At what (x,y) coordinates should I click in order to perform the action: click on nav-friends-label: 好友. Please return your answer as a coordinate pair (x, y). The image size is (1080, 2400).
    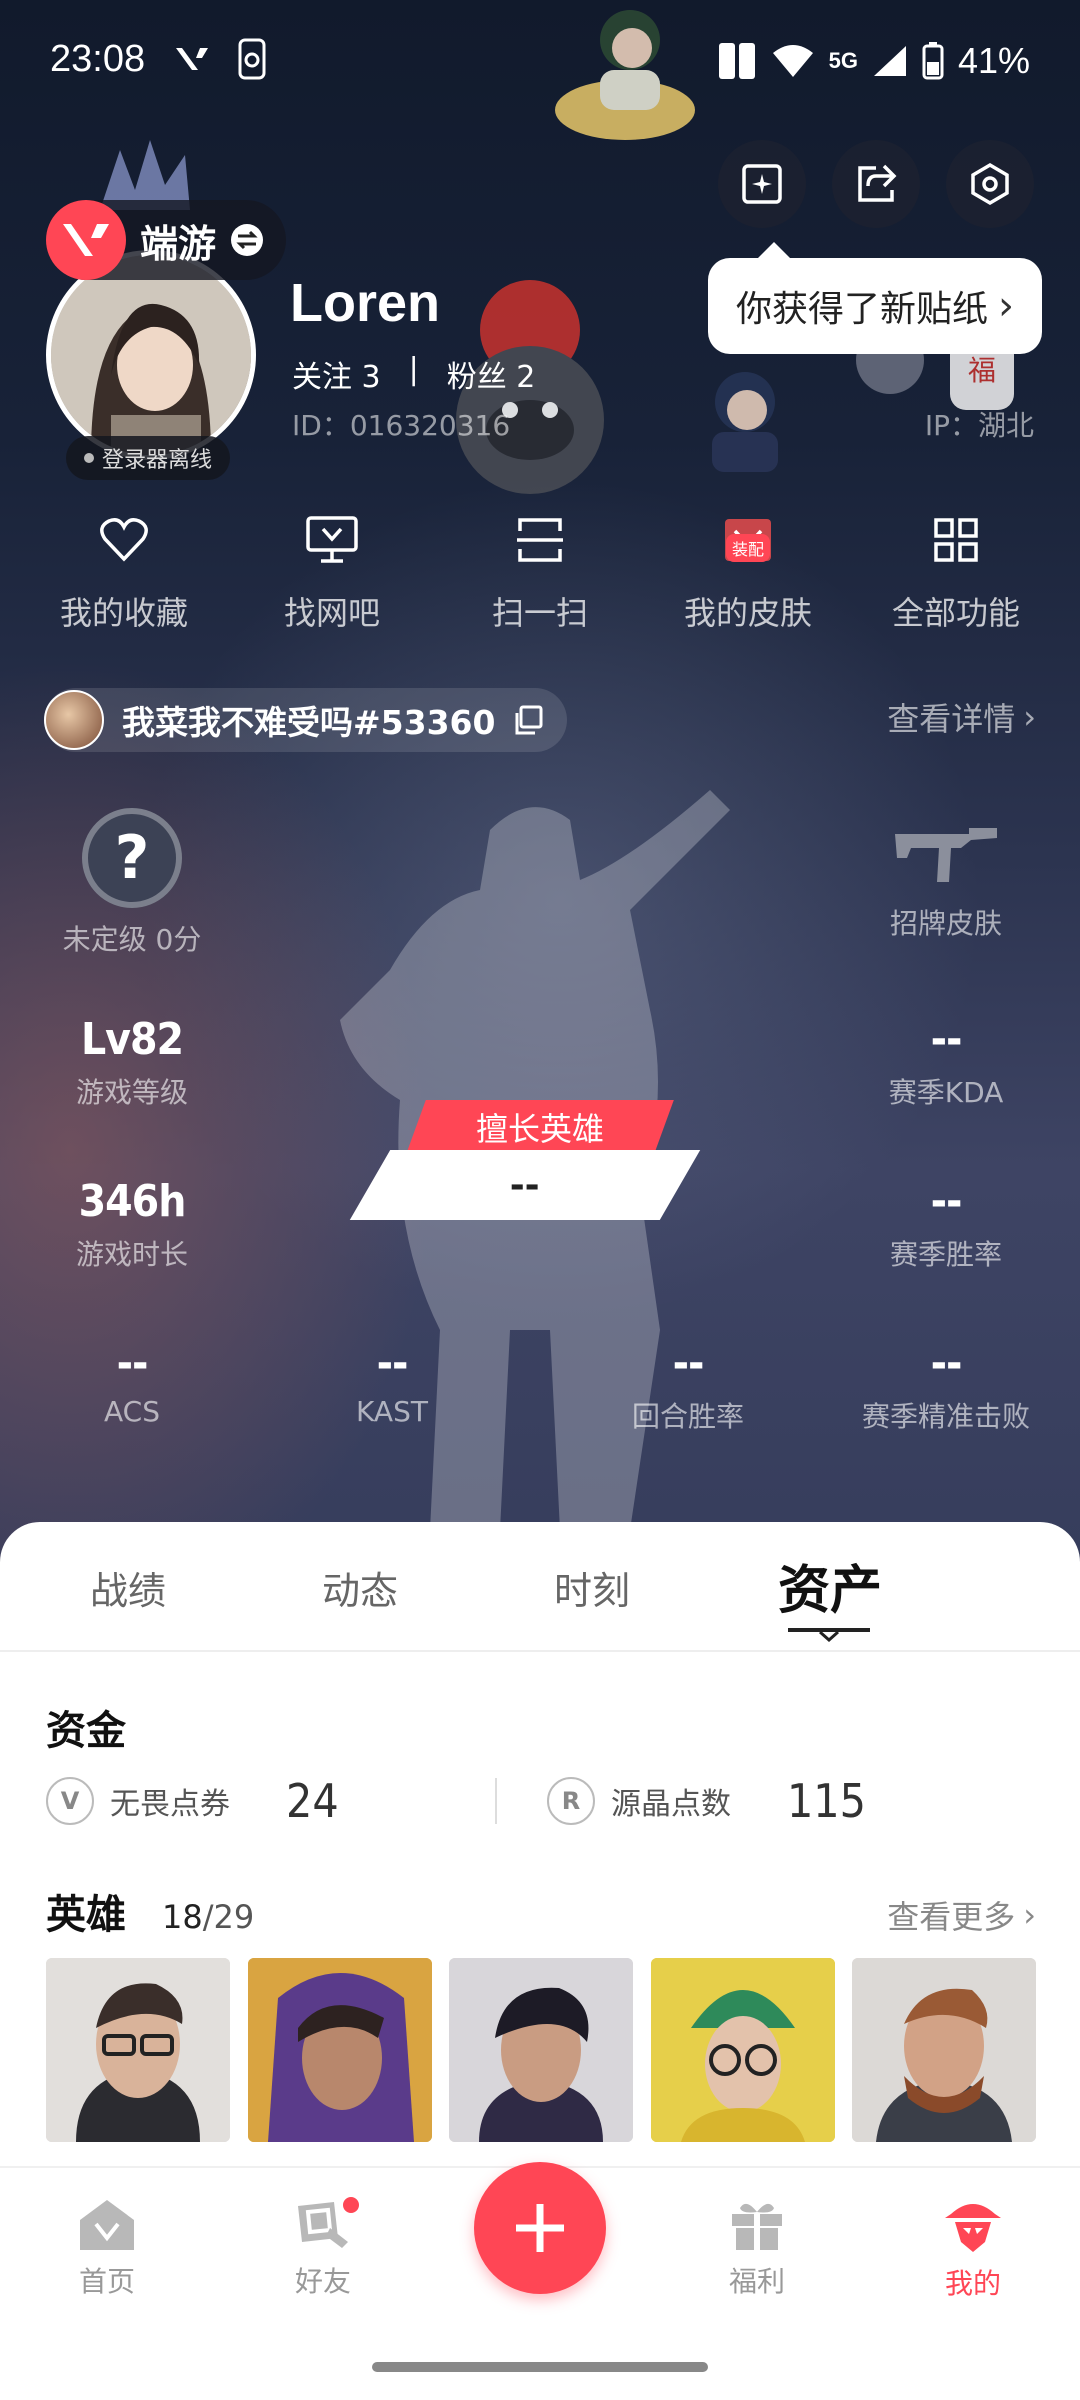
    Looking at the image, I should click on (322, 2281).